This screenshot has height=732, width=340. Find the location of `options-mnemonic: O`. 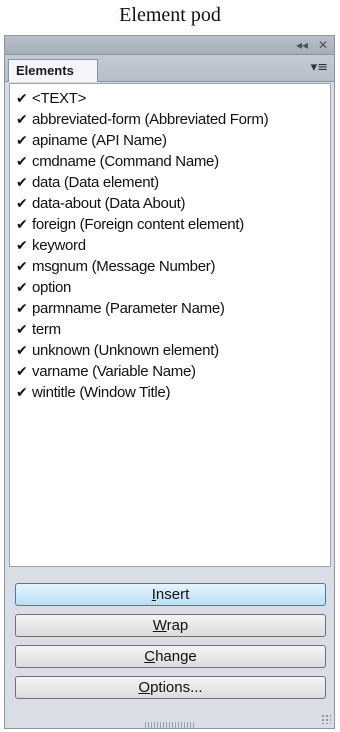

options-mnemonic: O is located at coordinates (144, 687).